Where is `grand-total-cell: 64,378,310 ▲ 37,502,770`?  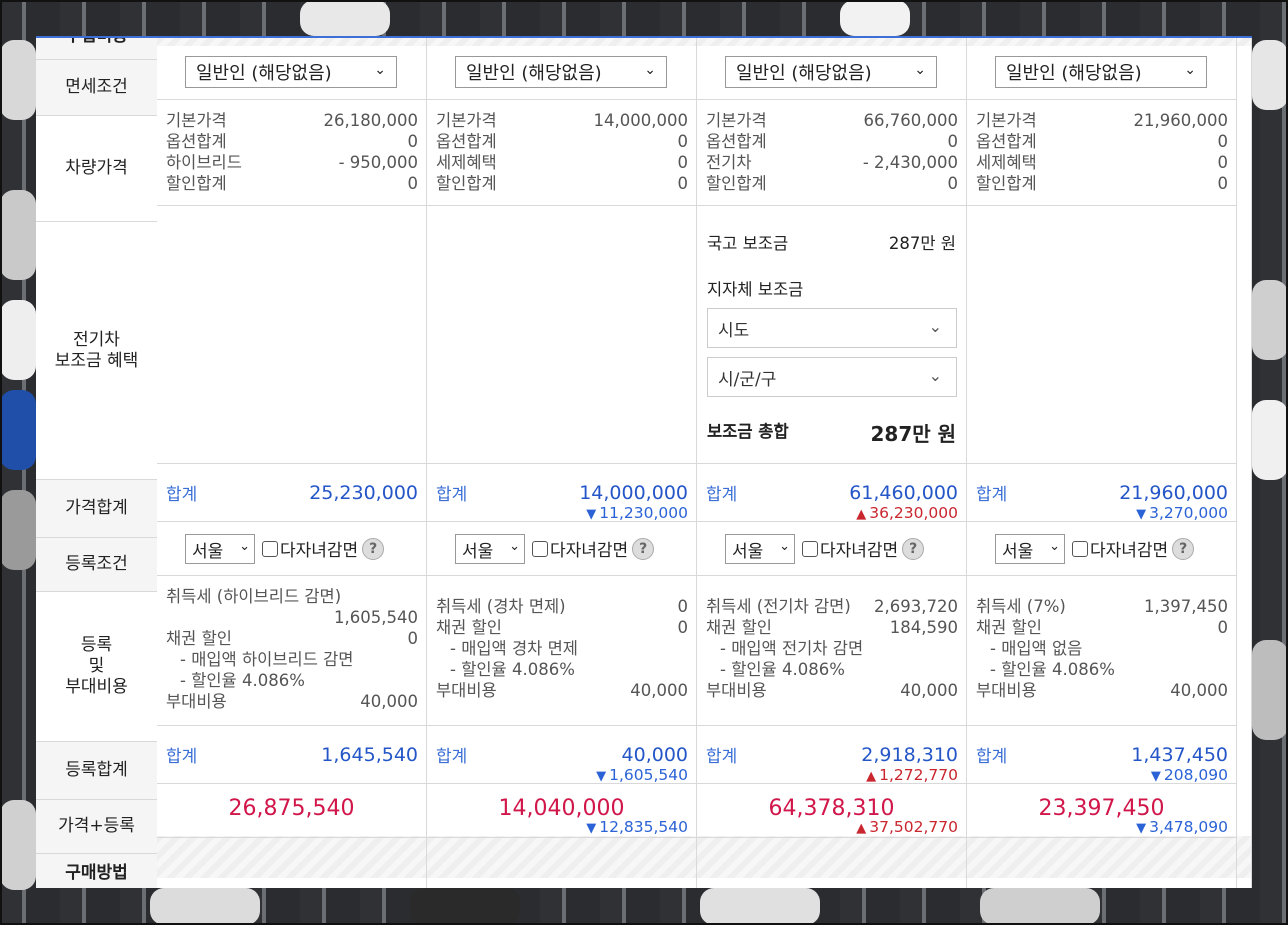 grand-total-cell: 64,378,310 ▲ 37,502,770 is located at coordinates (831, 811).